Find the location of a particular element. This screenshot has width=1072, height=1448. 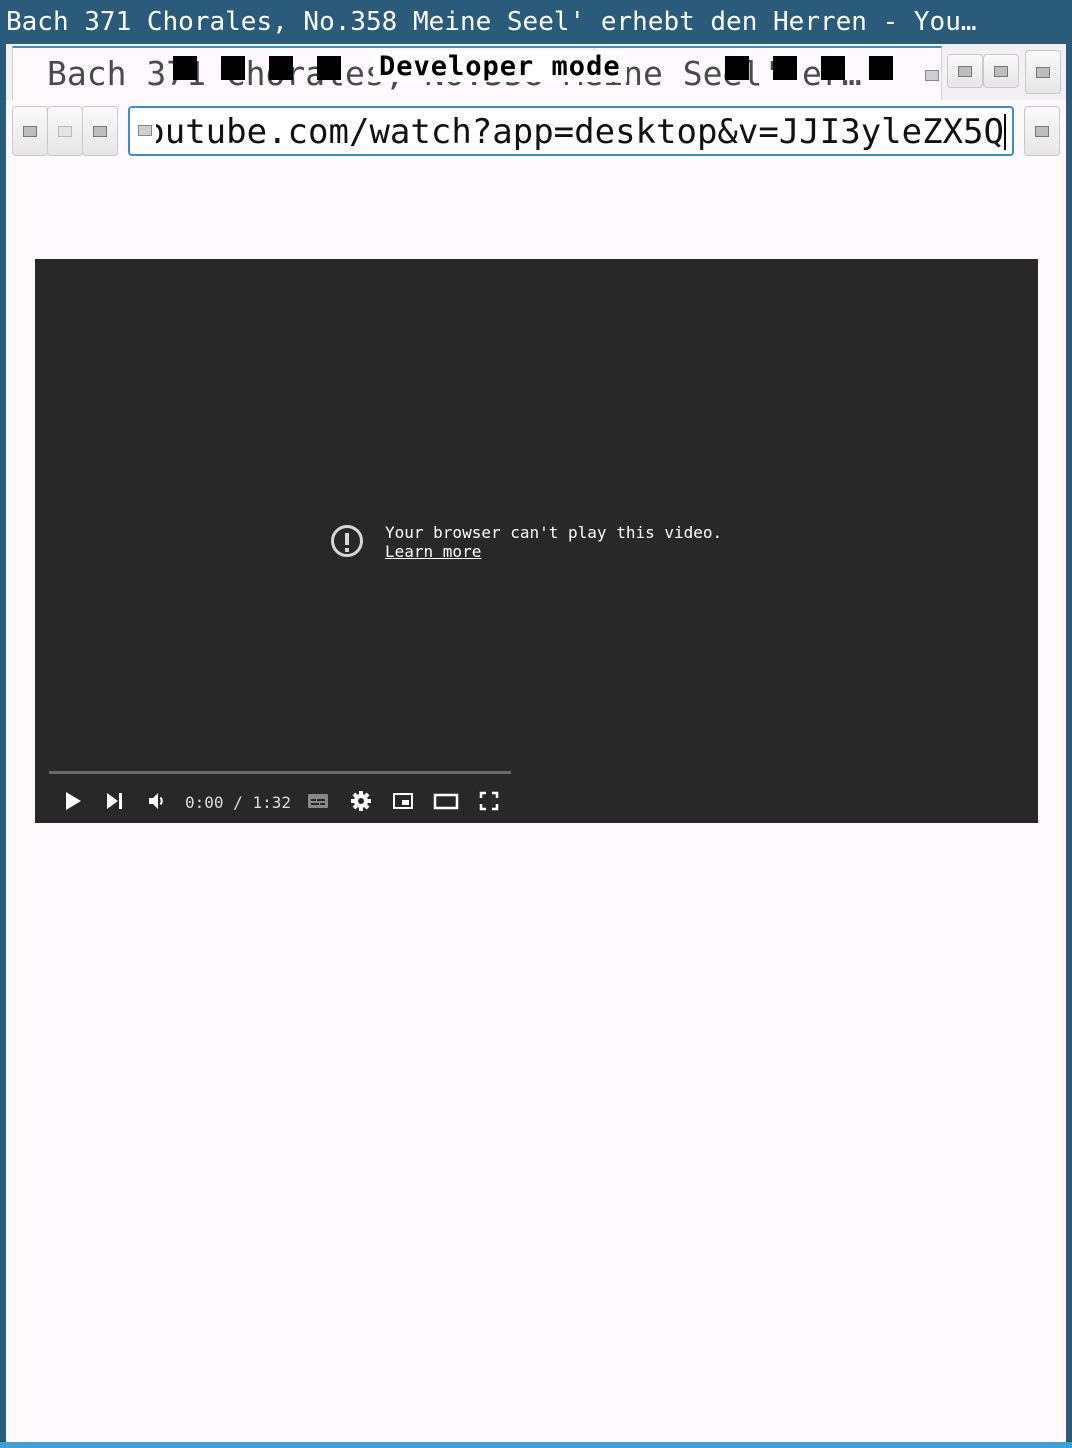

plus-icon is located at coordinates (1043, 72).